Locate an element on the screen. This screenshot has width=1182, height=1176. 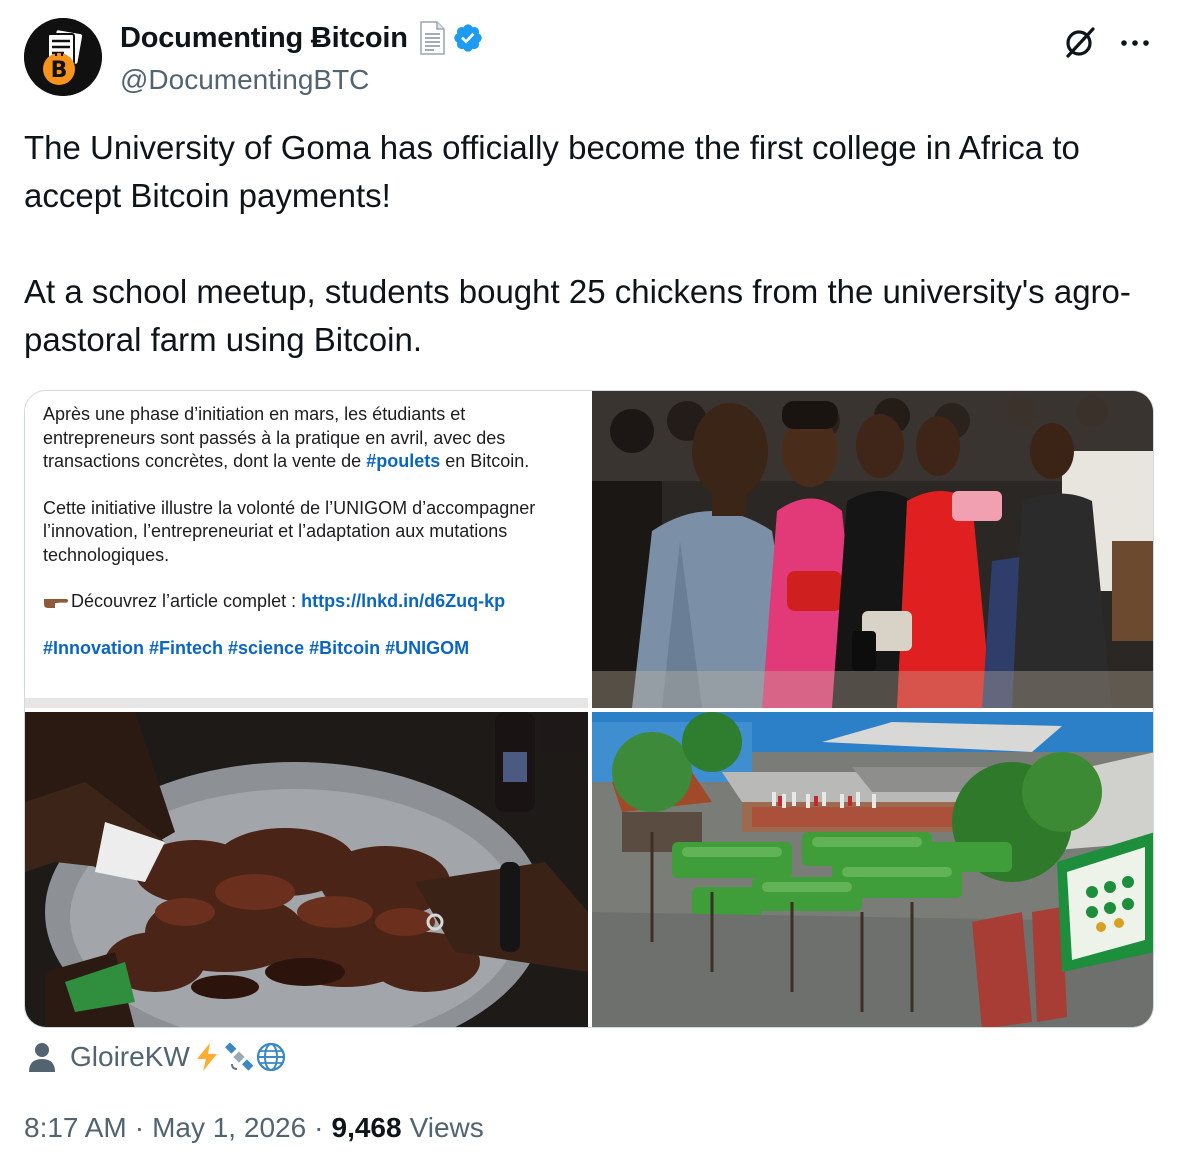
tagged-user-row: GloireKW is located at coordinates (157, 1057).